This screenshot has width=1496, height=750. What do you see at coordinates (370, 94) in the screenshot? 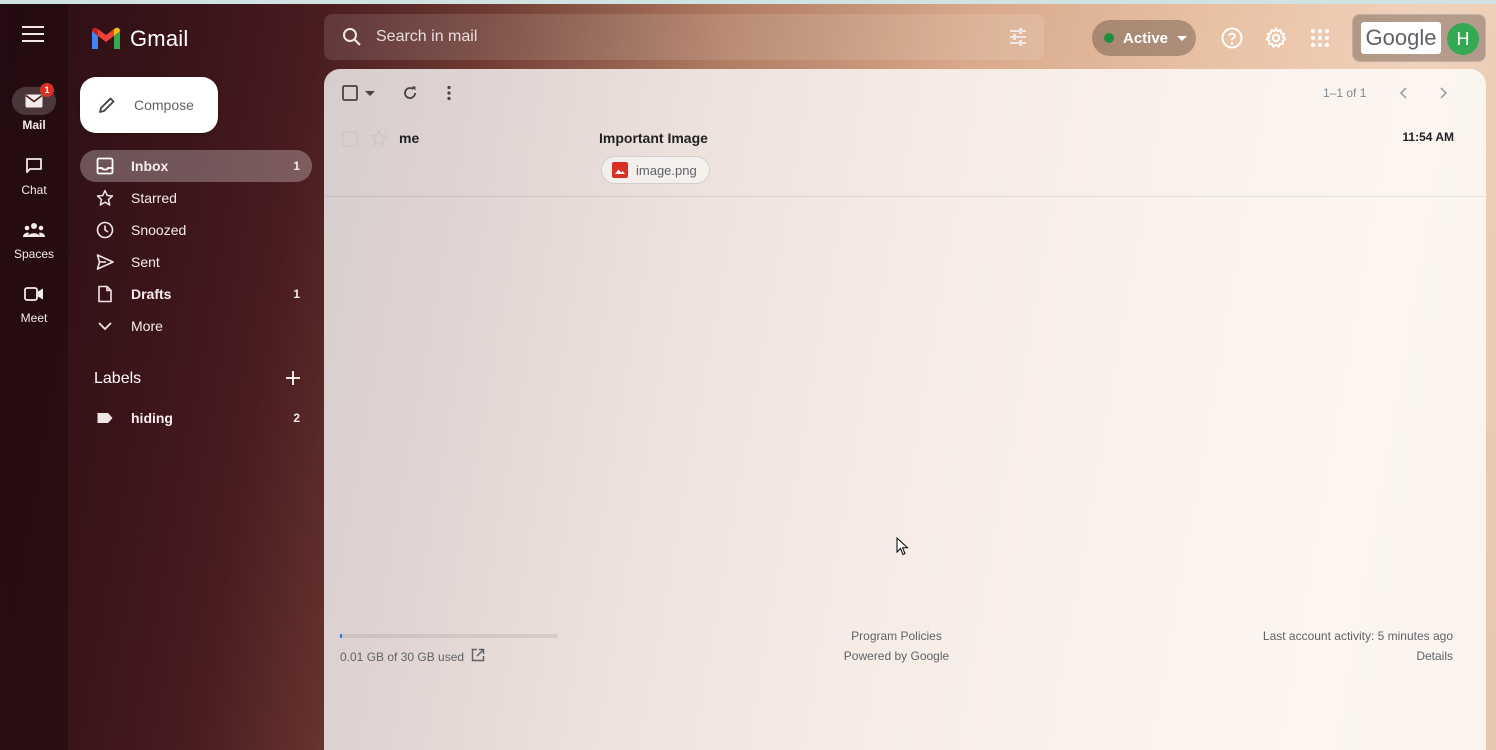
I see `select-menu-caret-icon` at bounding box center [370, 94].